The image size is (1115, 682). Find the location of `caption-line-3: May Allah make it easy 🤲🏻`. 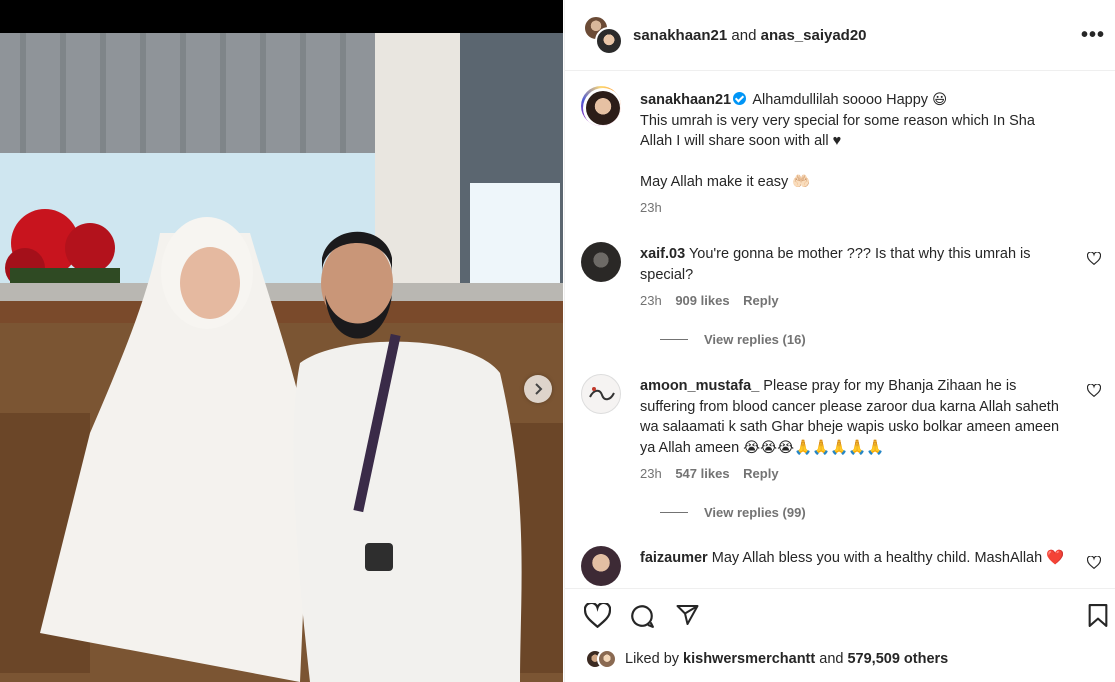

caption-line-3: May Allah make it easy 🤲🏻 is located at coordinates (725, 182).